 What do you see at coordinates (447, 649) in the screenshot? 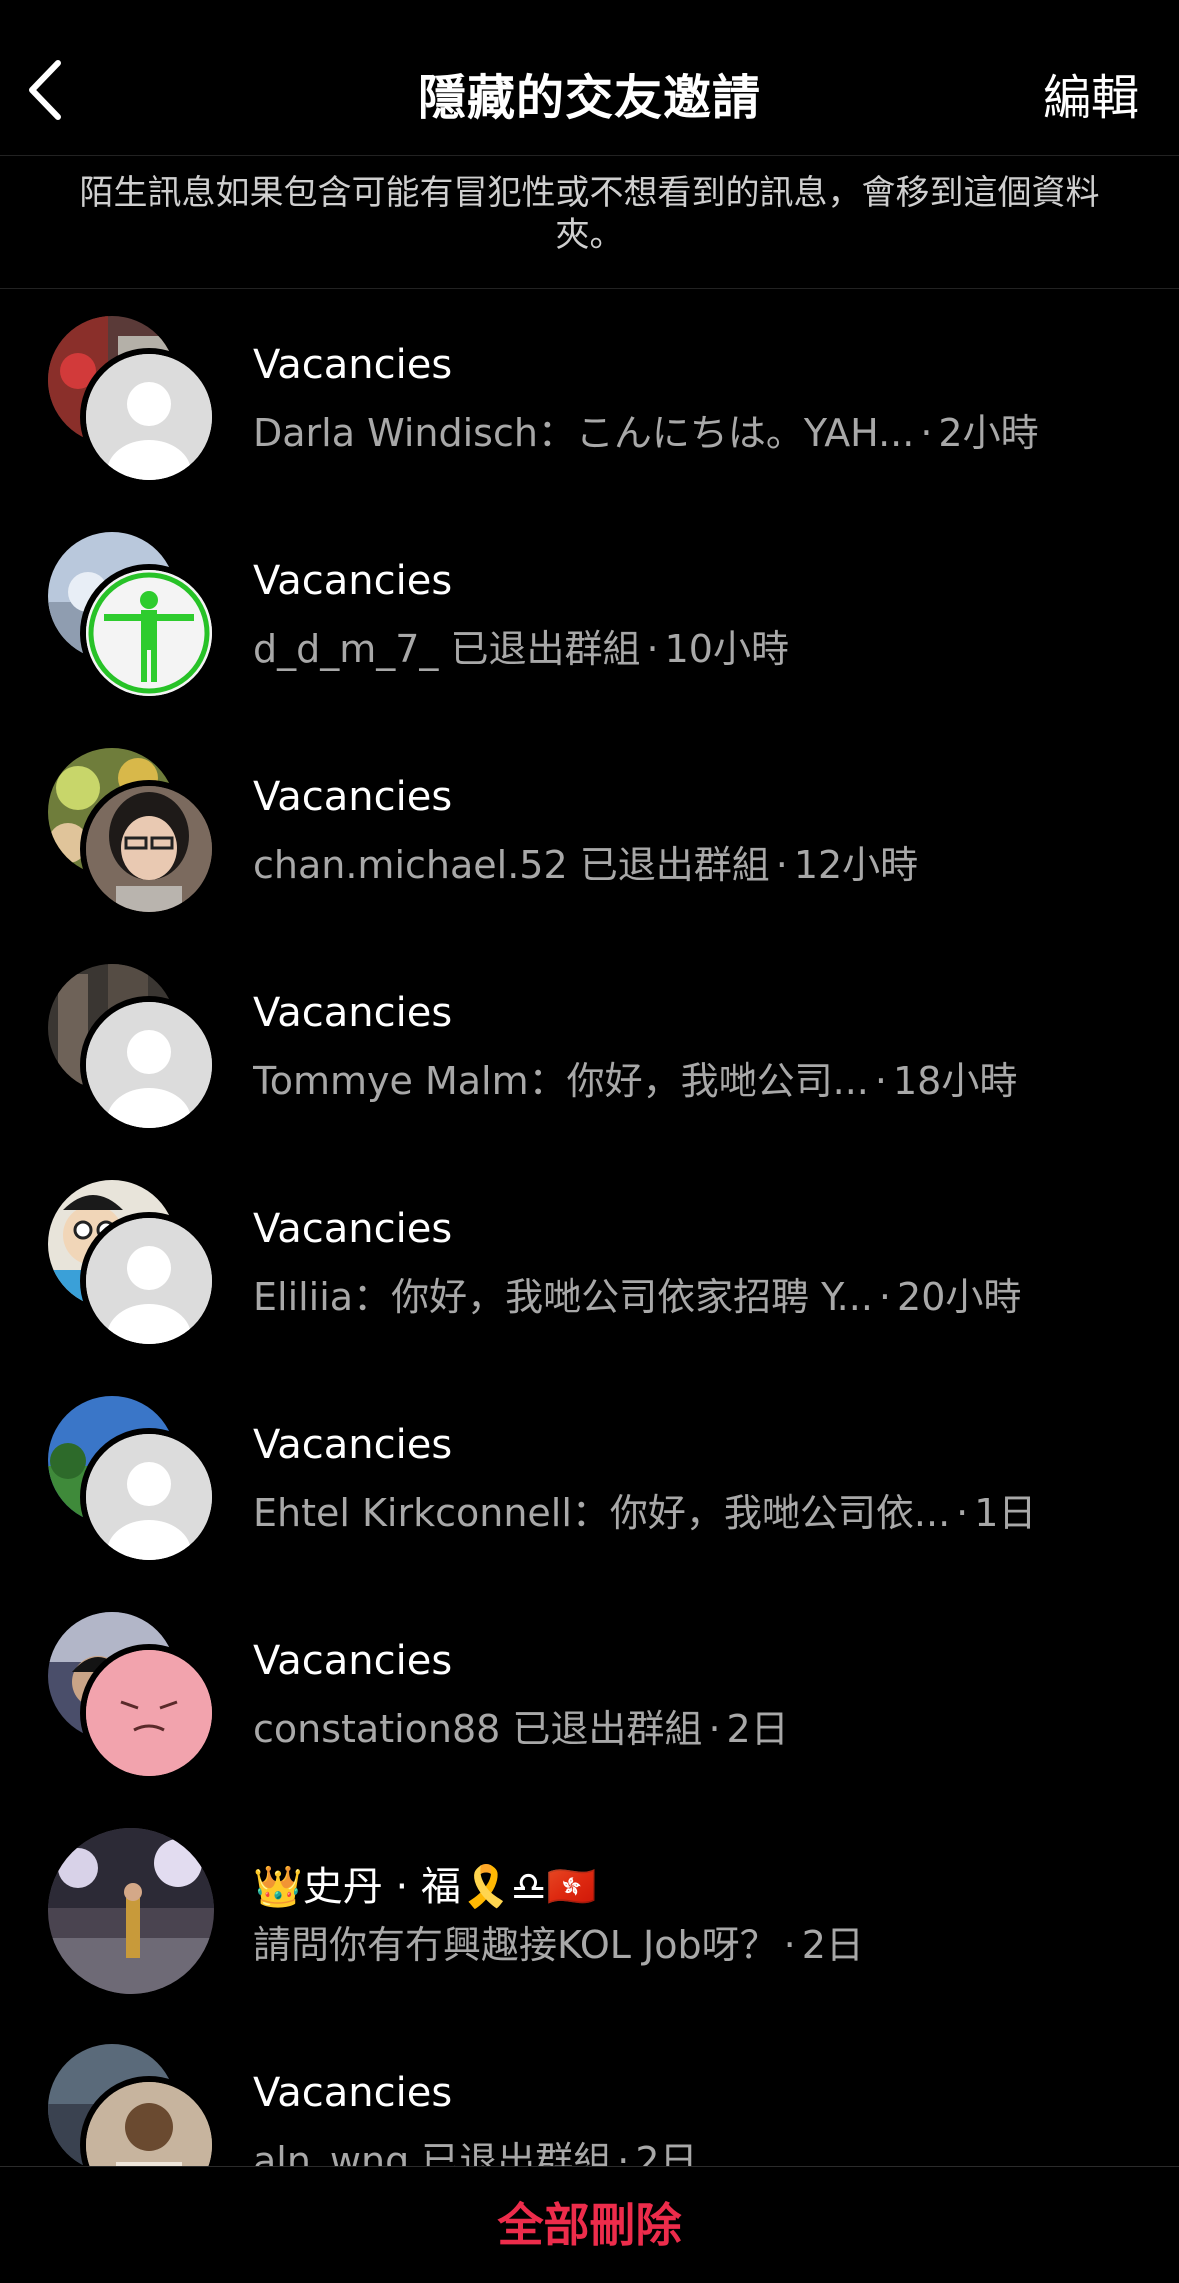
I see `last-message: d_d_m_7_ 已退出群組` at bounding box center [447, 649].